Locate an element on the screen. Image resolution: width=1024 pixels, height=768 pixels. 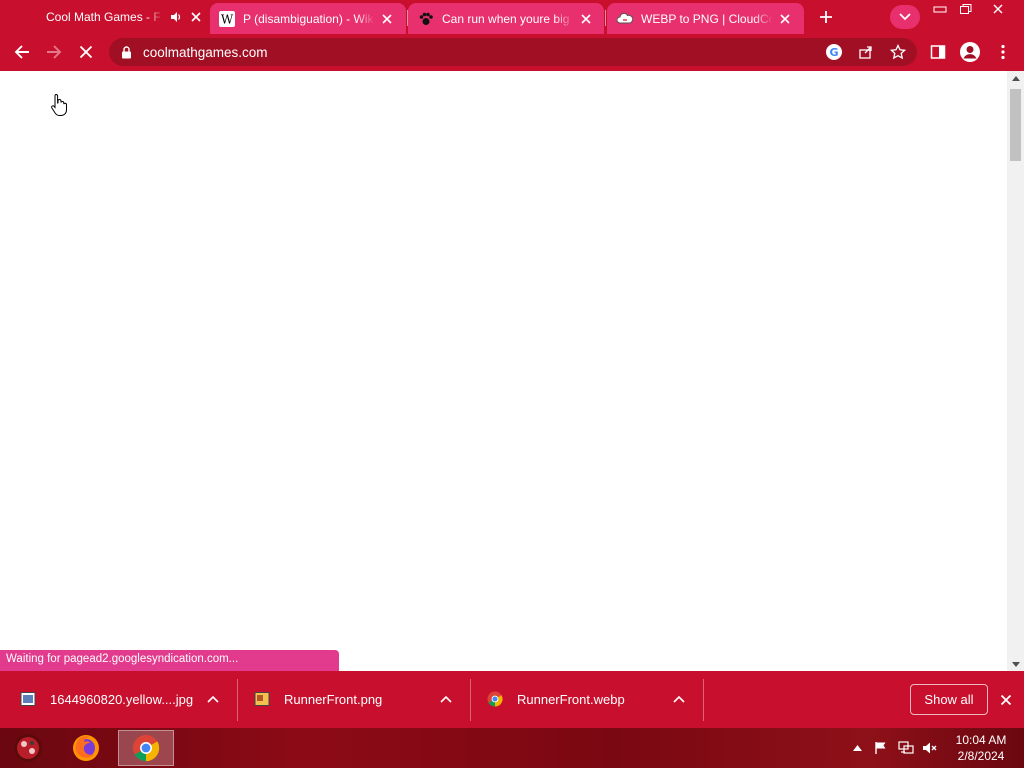
tab-p-disambiguation: W P (disambiguation) - Wik is located at coordinates (308, 18).